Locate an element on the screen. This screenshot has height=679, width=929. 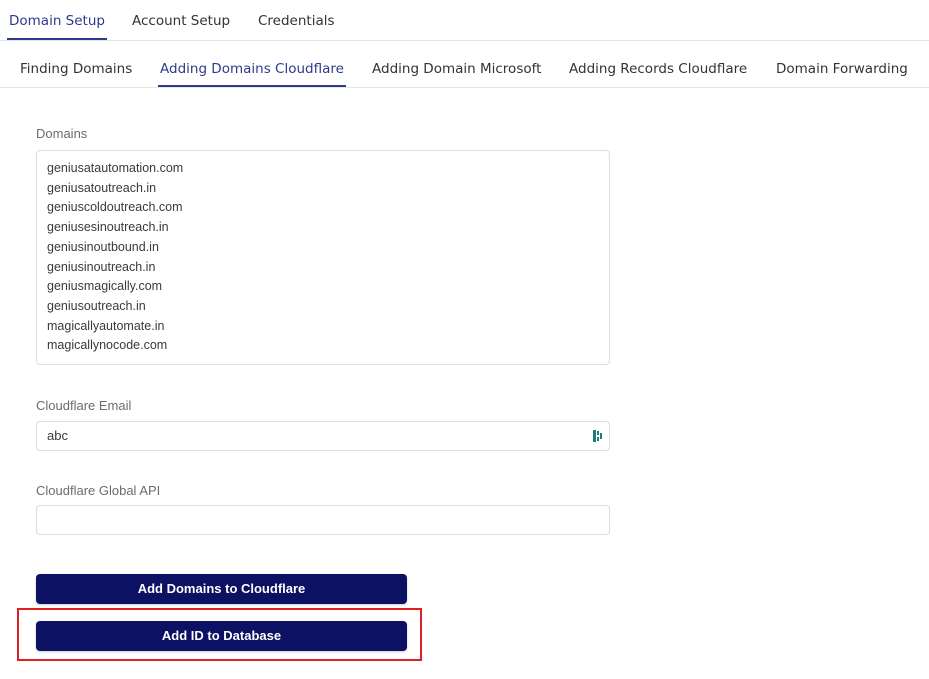
domain-line: geniusinoutreach.in is located at coordinates (101, 266).